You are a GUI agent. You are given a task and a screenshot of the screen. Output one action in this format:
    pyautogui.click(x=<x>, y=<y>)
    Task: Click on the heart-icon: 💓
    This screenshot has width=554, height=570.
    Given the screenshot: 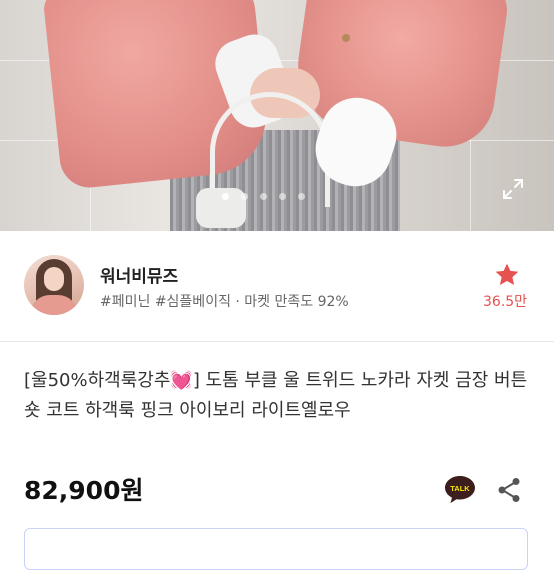 What is the action you would take?
    pyautogui.click(x=181, y=380)
    